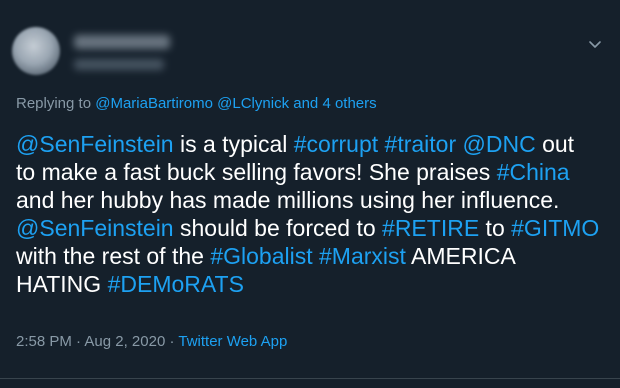  What do you see at coordinates (124, 341) in the screenshot?
I see `tweet-date: Aug 2, 2020` at bounding box center [124, 341].